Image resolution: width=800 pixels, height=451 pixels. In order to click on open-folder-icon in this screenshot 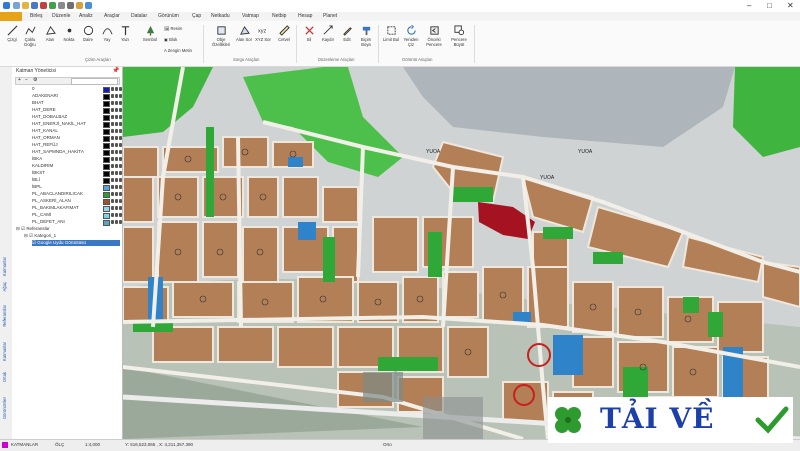, I will do `click(25, 5)`.